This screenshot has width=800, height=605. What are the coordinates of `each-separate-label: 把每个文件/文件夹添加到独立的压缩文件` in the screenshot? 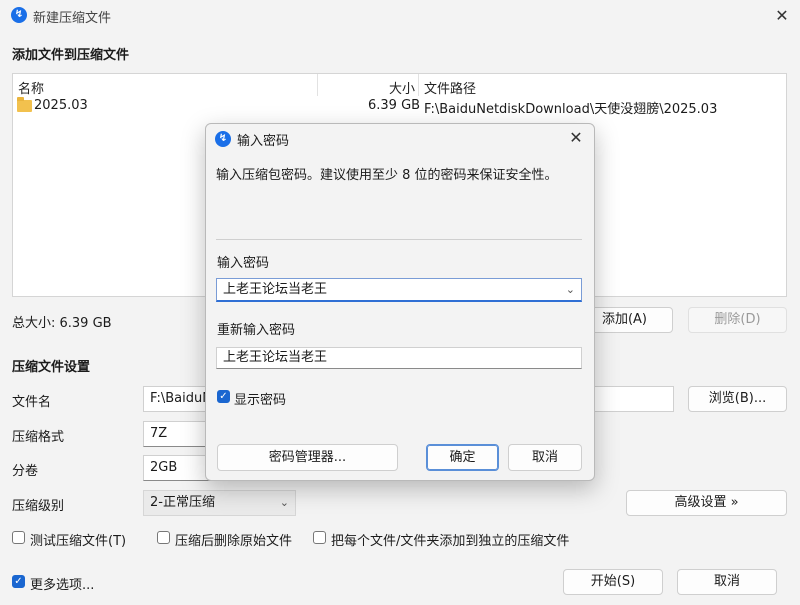 It's located at (450, 541).